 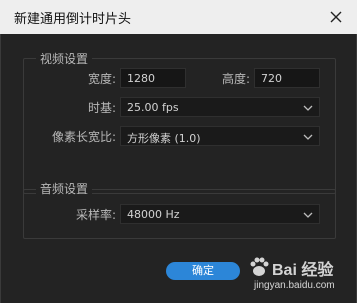 I want to click on close-button, so click(x=336, y=17).